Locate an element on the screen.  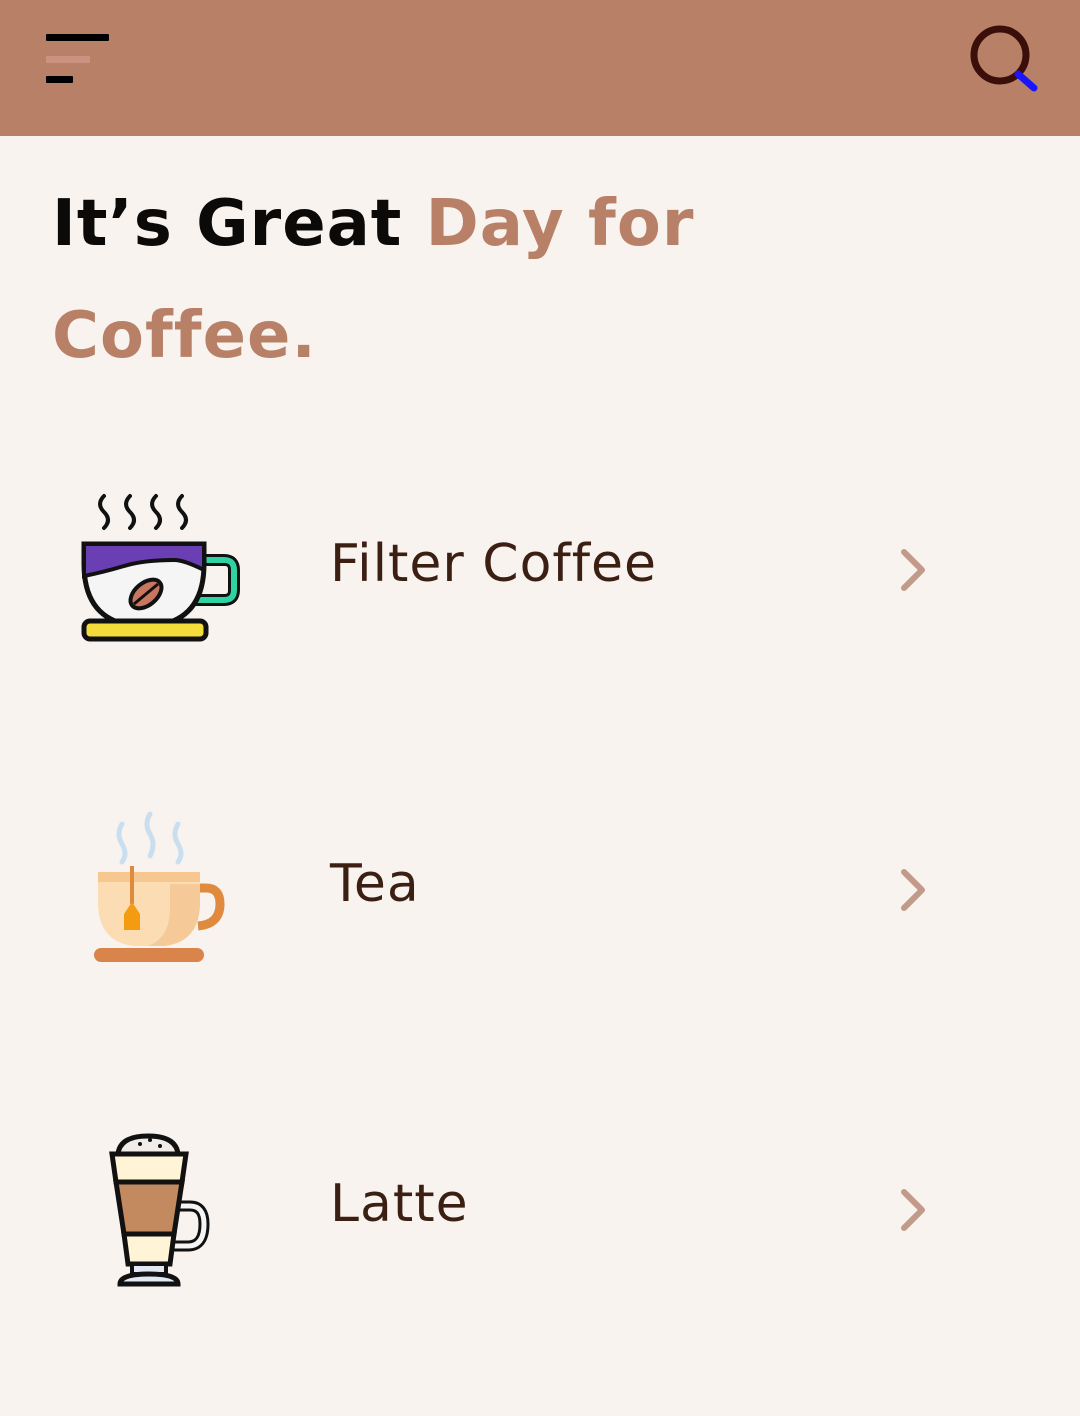
filter-coffee-icon is located at coordinates (160, 568).